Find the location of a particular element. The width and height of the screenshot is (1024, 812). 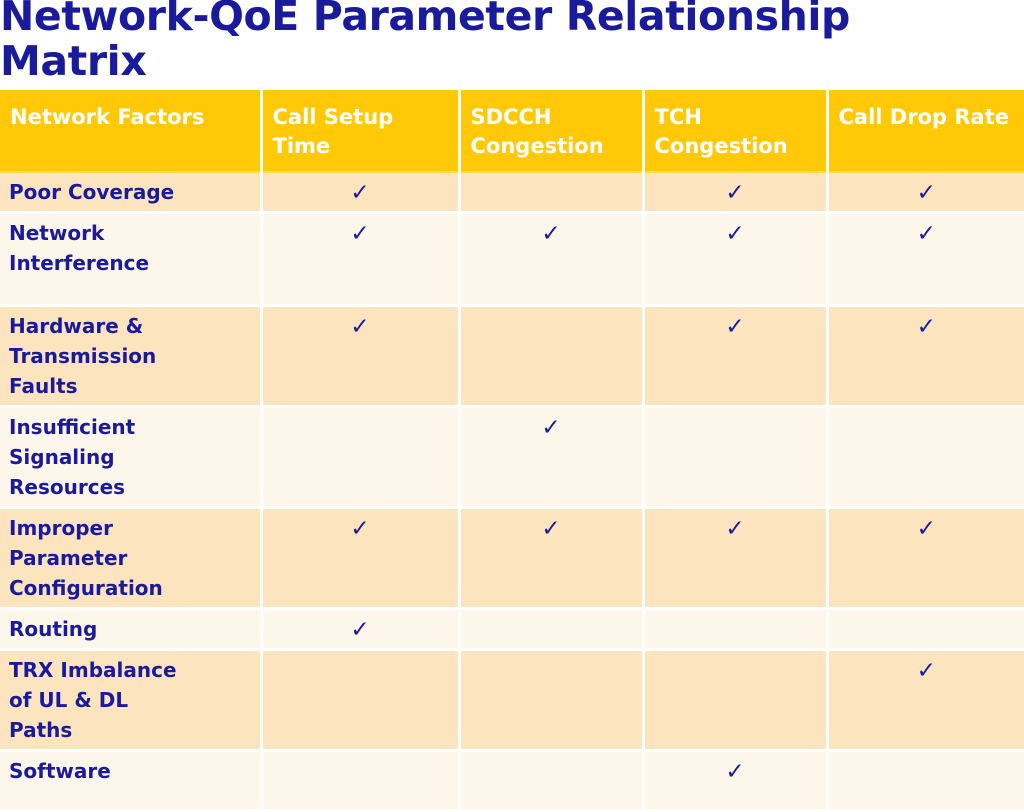

cell-software-call-setup-time is located at coordinates (360, 781).